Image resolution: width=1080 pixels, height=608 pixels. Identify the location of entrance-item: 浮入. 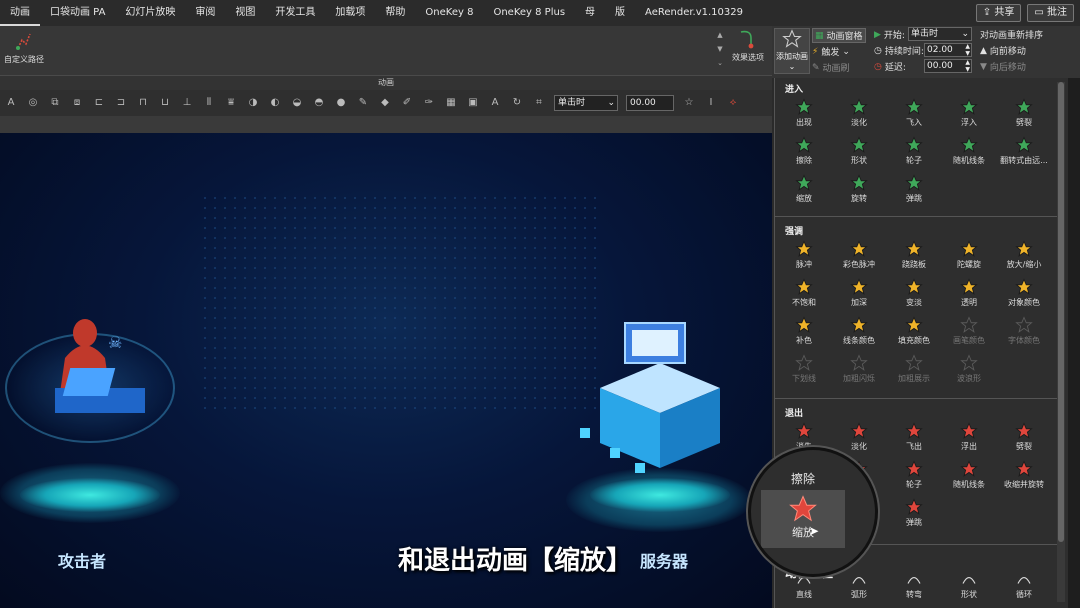
(969, 115).